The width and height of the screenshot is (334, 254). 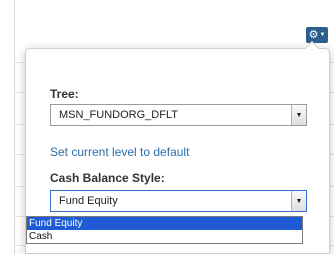 What do you see at coordinates (298, 115) in the screenshot?
I see `tree-select-arrow-icon: ▼` at bounding box center [298, 115].